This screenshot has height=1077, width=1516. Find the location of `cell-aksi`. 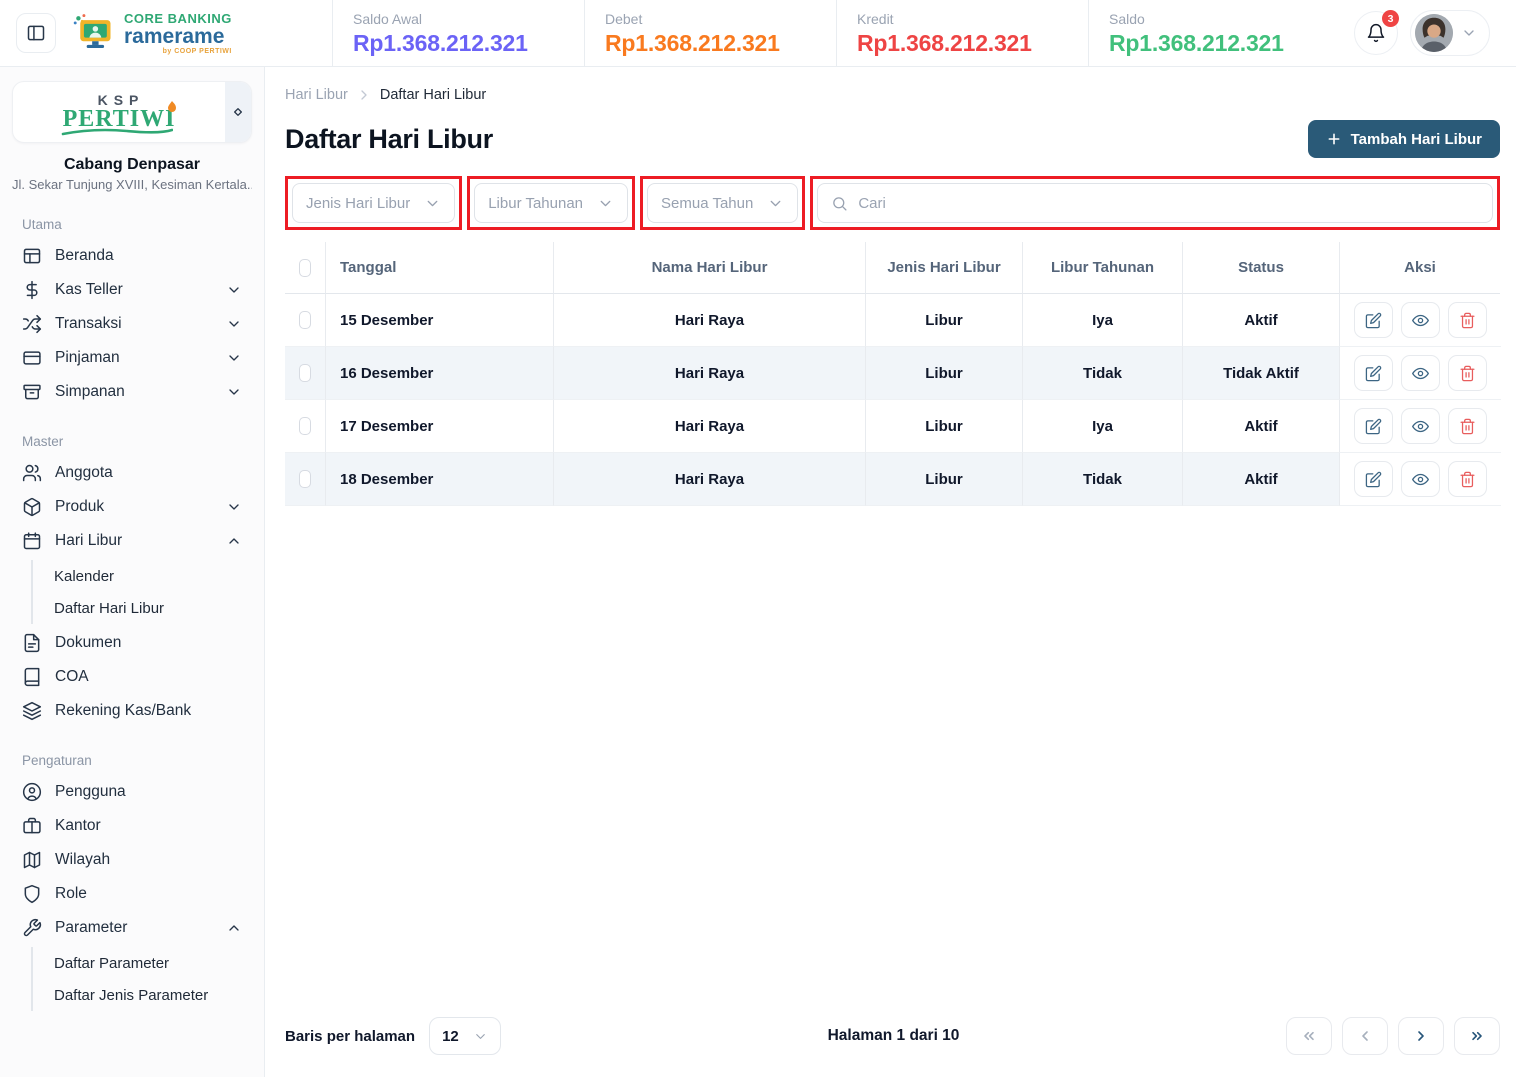

cell-aksi is located at coordinates (1420, 479).